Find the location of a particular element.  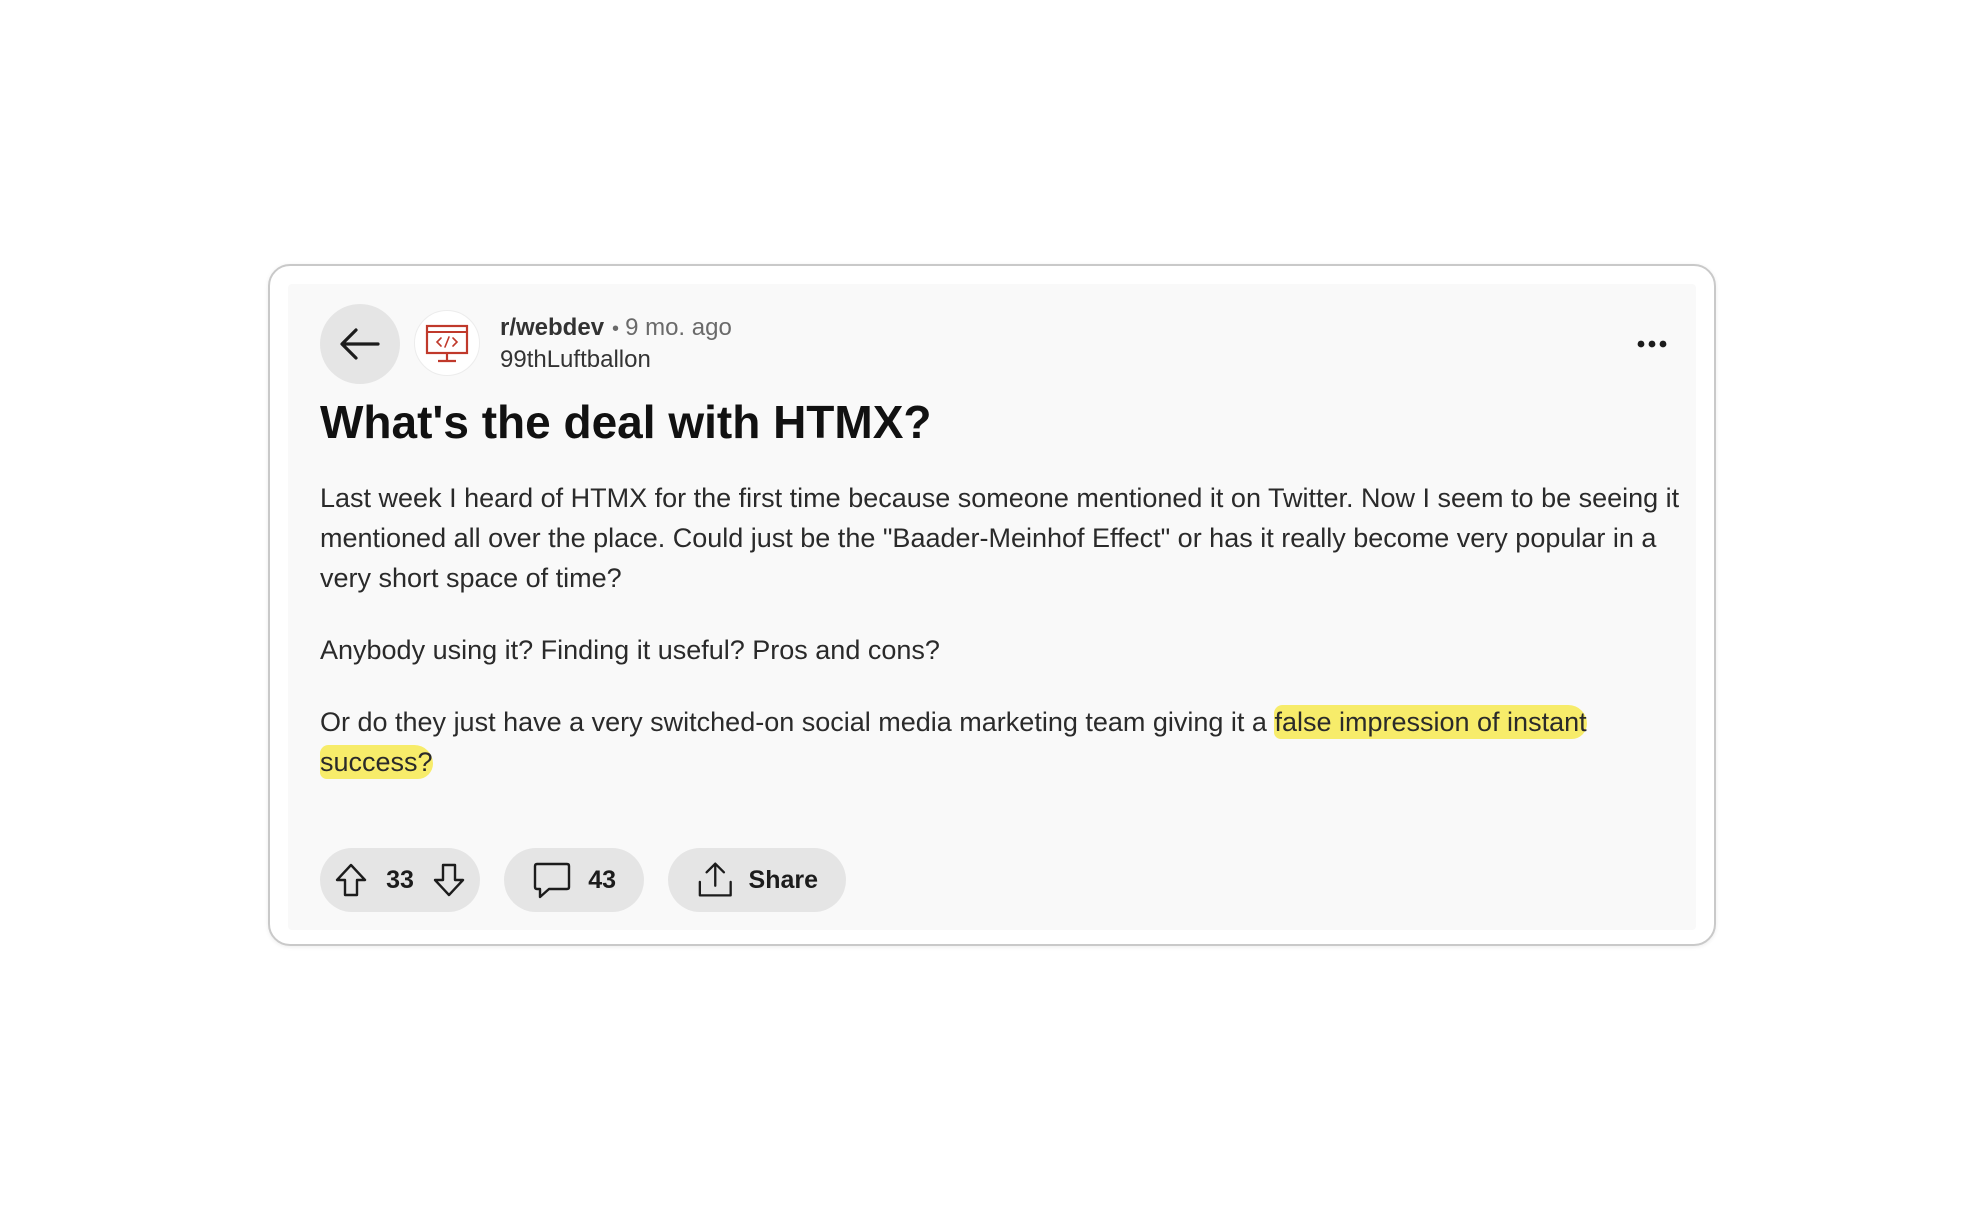

back-button is located at coordinates (360, 344).